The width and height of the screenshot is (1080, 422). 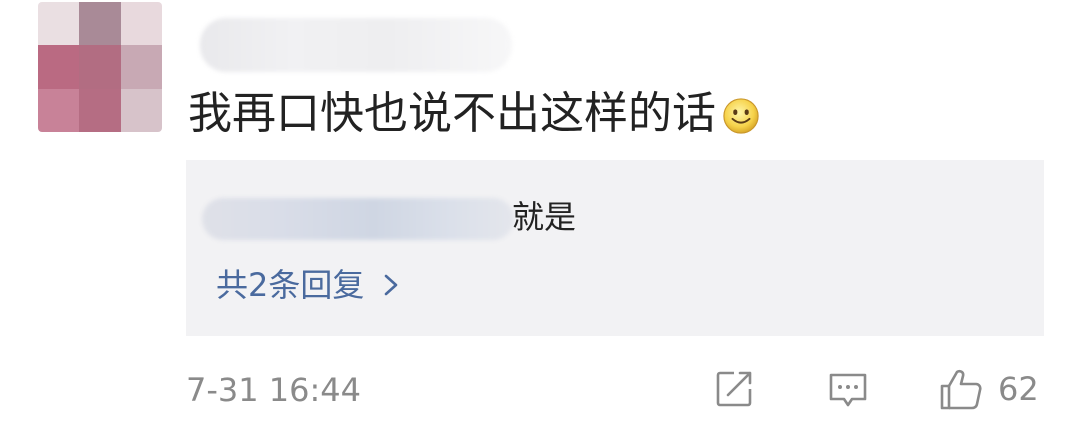 I want to click on thumbs-up-icon, so click(x=961, y=389).